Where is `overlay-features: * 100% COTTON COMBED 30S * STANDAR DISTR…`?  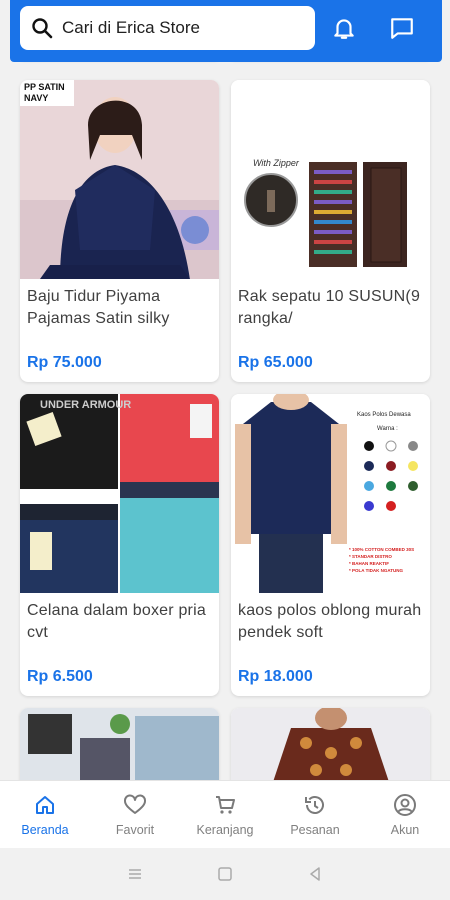 overlay-features: * 100% COTTON COMBED 30S * STANDAR DISTR… is located at coordinates (381, 560).